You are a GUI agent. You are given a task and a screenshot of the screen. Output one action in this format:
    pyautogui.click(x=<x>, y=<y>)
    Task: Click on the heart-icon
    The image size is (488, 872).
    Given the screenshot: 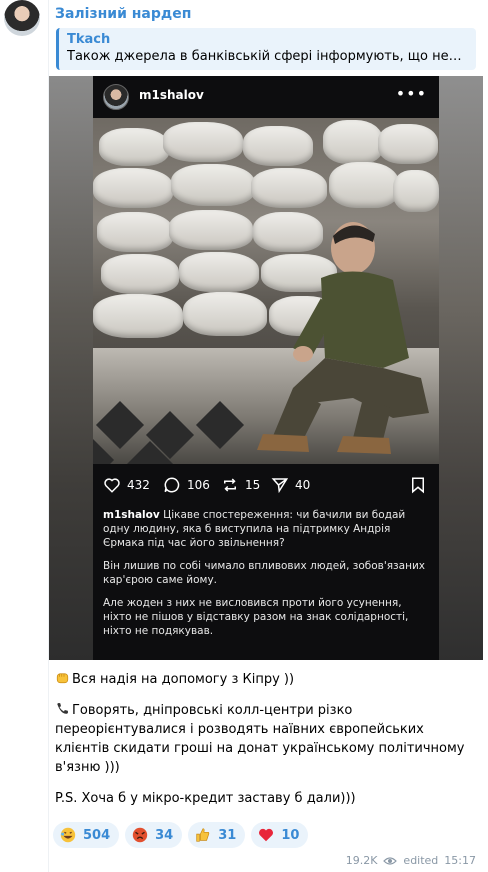 What is the action you would take?
    pyautogui.click(x=112, y=485)
    